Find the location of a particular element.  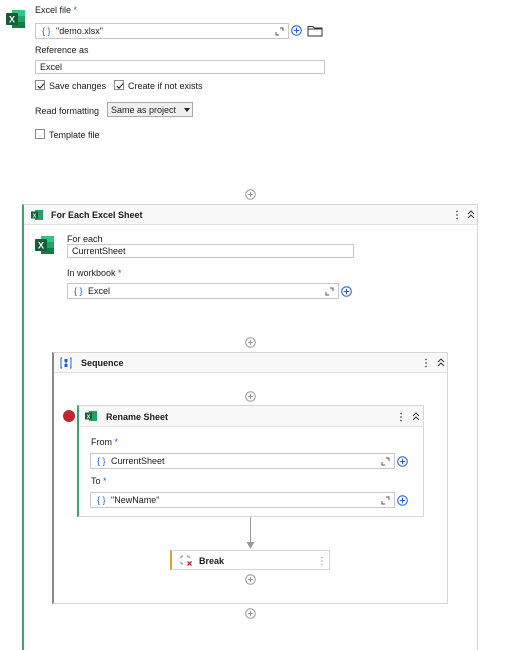

breakpoint-icon is located at coordinates (69, 416).